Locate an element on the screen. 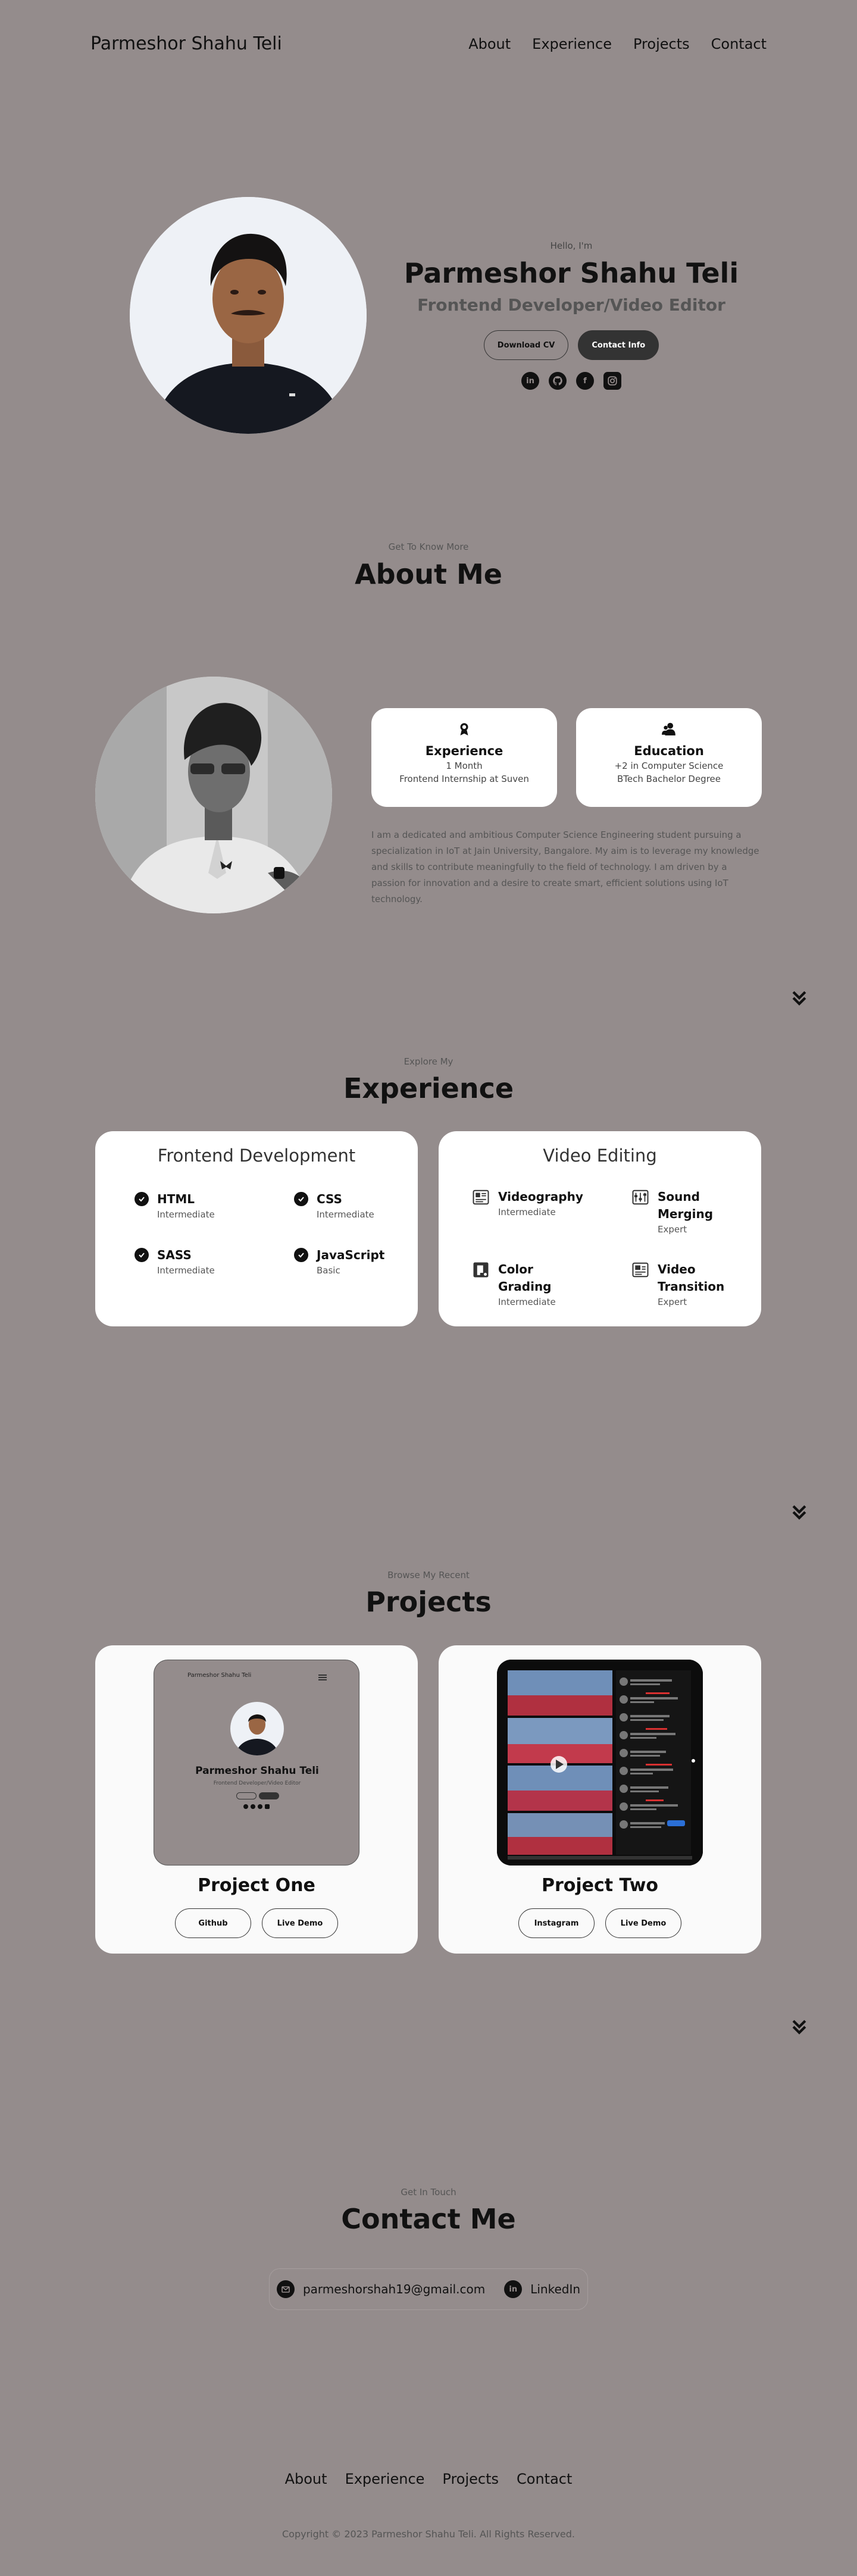 This screenshot has width=857, height=2576. skill-level: Basic is located at coordinates (328, 1270).